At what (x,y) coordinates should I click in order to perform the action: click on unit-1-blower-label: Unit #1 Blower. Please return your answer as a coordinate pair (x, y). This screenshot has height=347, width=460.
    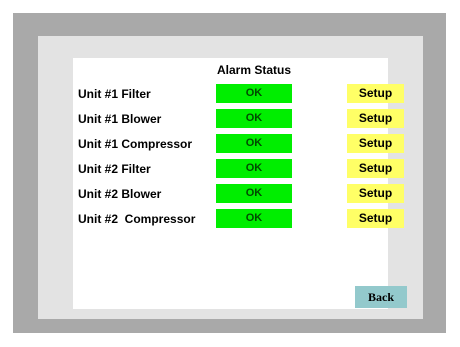
    Looking at the image, I should click on (120, 119).